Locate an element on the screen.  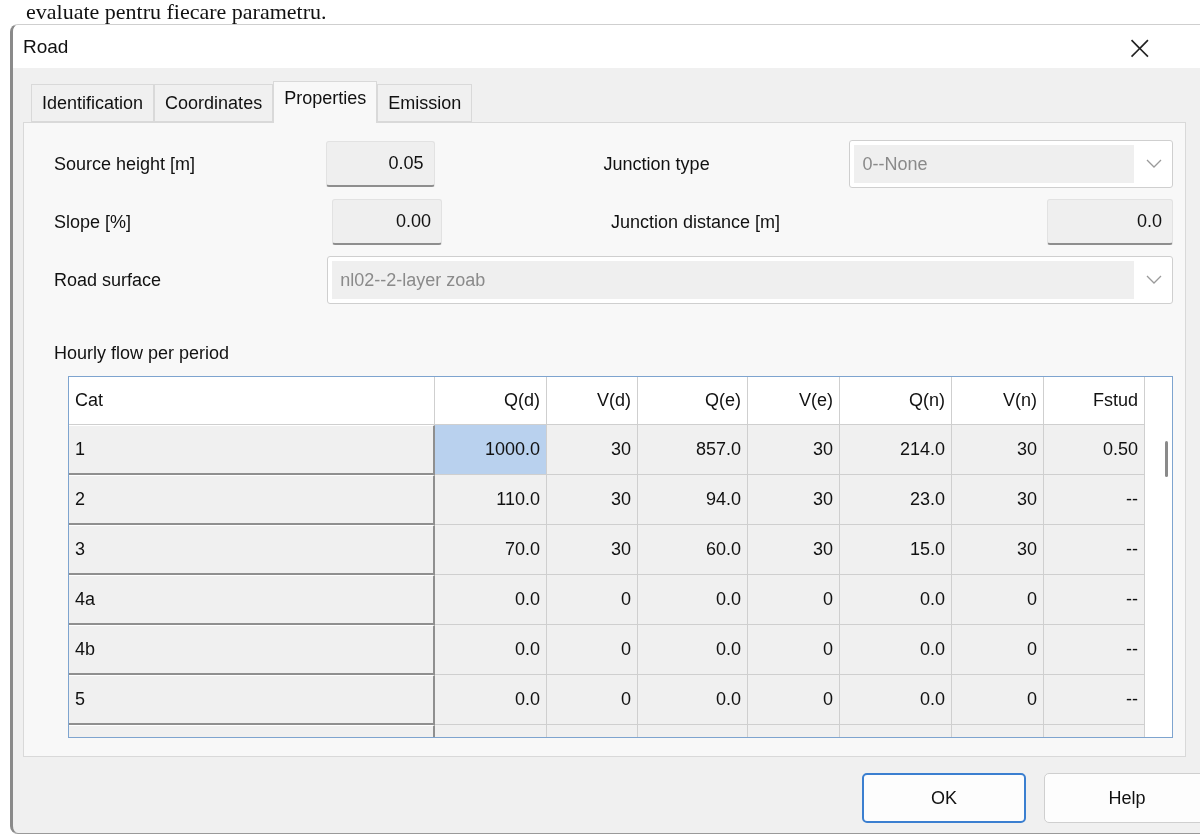
tab: Properties is located at coordinates (325, 102).